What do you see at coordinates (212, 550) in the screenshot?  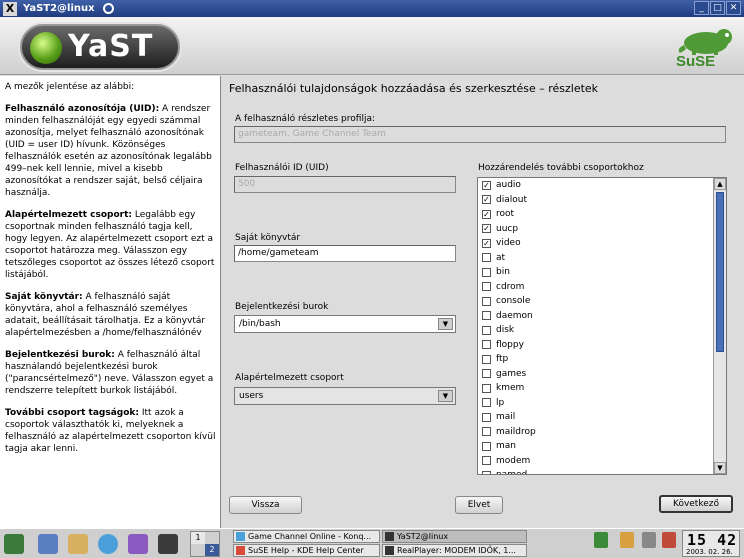 I see `pager-desktop-2: 2` at bounding box center [212, 550].